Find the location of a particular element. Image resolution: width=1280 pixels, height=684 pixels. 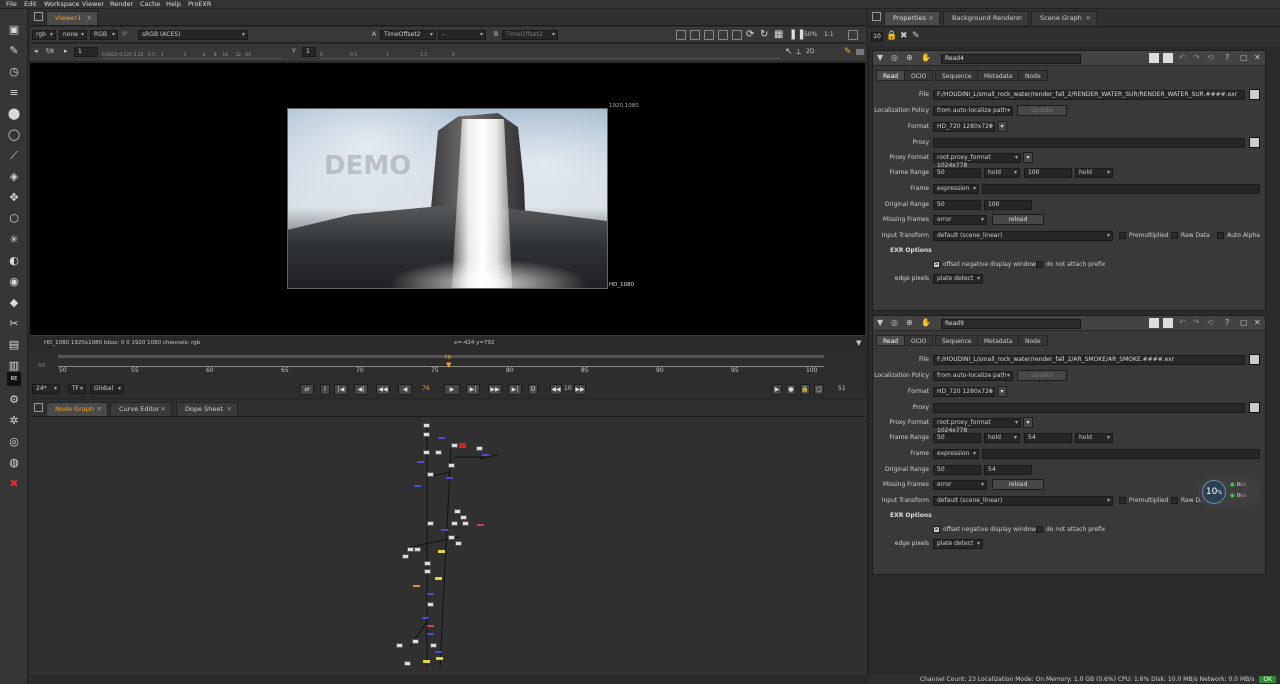

color-picker-icon: ✎ is located at coordinates (848, 52).